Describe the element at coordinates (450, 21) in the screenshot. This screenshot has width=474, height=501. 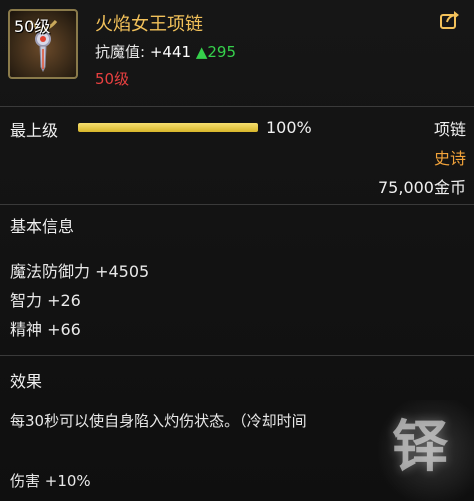
I see `share-icon` at that location.